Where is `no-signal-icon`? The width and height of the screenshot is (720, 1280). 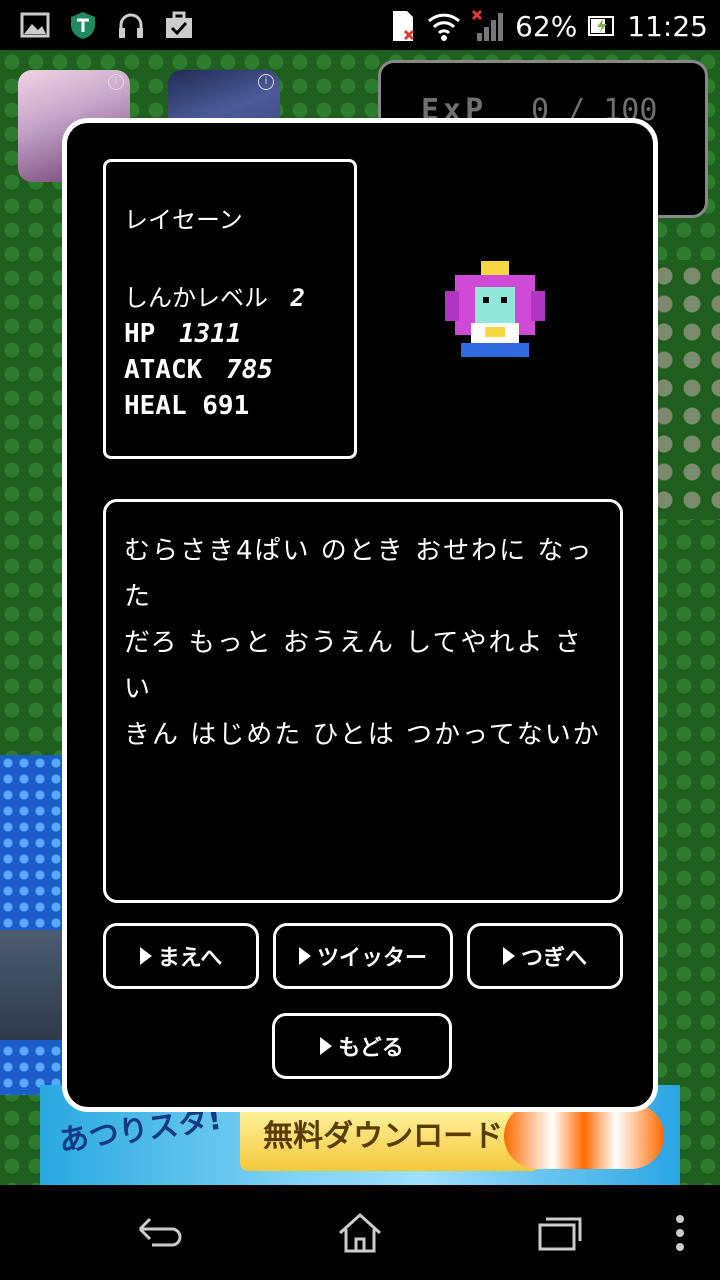 no-signal-icon is located at coordinates (488, 25).